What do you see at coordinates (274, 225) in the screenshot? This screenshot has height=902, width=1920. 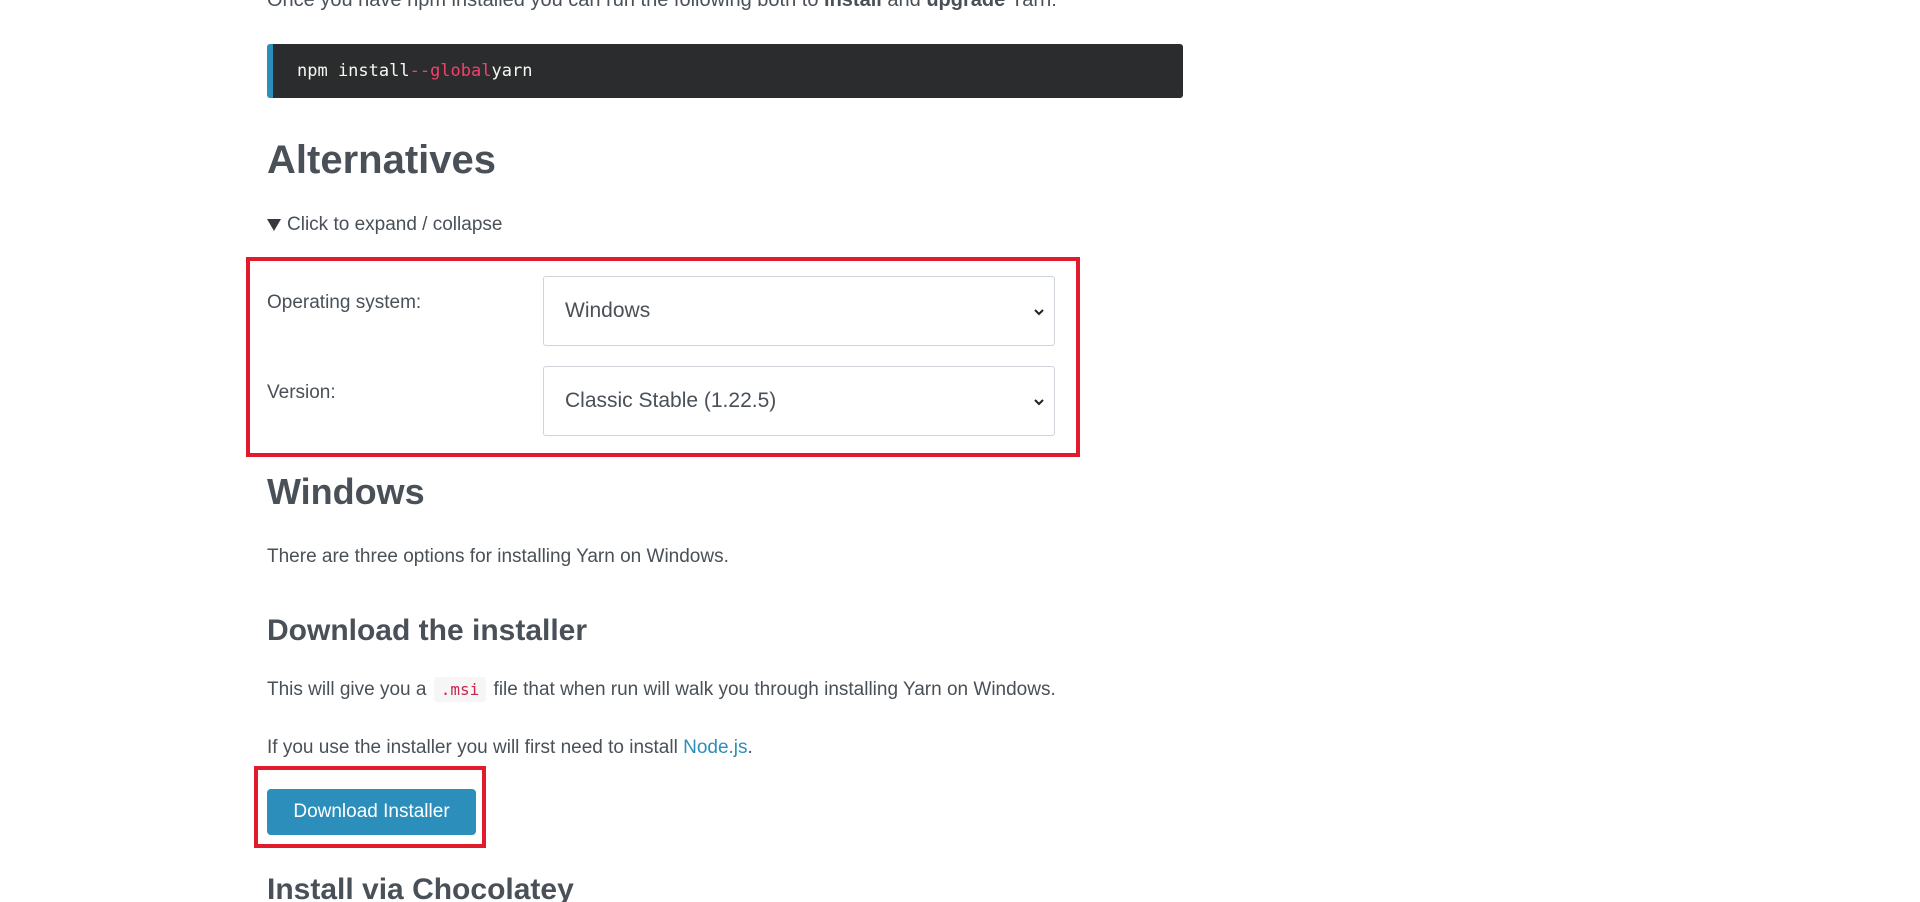 I see `triangle-down-icon` at bounding box center [274, 225].